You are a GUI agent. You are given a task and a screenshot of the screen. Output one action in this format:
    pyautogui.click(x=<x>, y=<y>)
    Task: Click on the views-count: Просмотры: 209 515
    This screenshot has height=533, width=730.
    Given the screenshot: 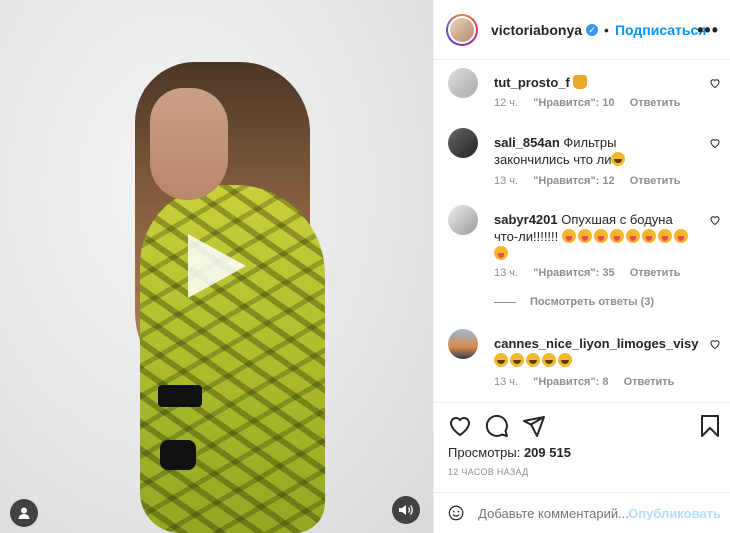 What is the action you would take?
    pyautogui.click(x=509, y=452)
    